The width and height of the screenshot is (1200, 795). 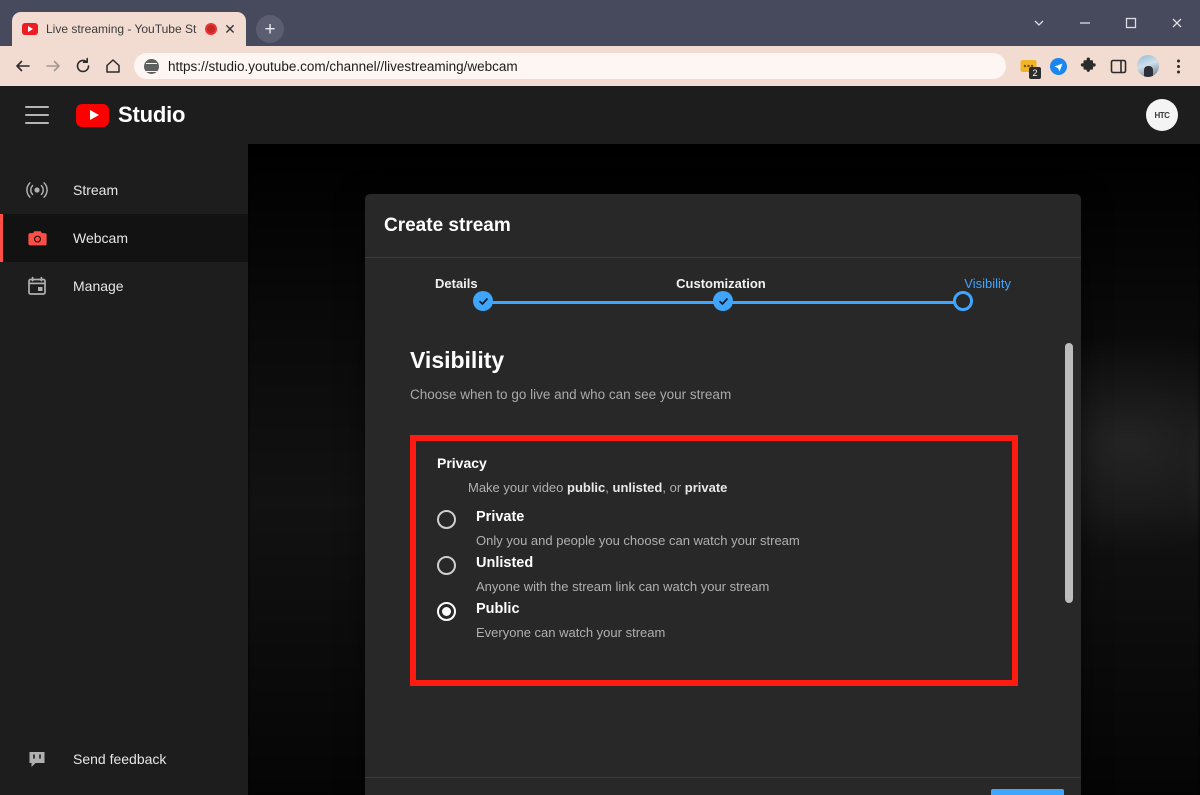 I want to click on tab-title: Live streaming - YouTube St, so click(x=121, y=29).